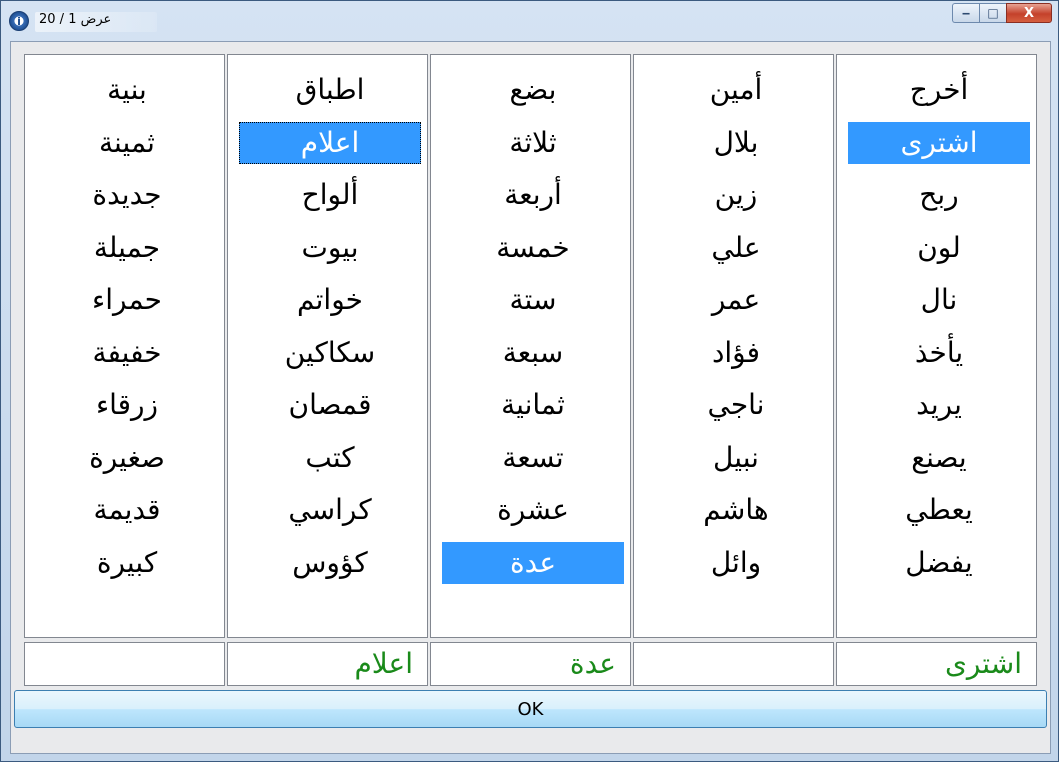 The width and height of the screenshot is (1059, 762). Describe the element at coordinates (939, 458) in the screenshot. I see `list-item: يصنع` at that location.